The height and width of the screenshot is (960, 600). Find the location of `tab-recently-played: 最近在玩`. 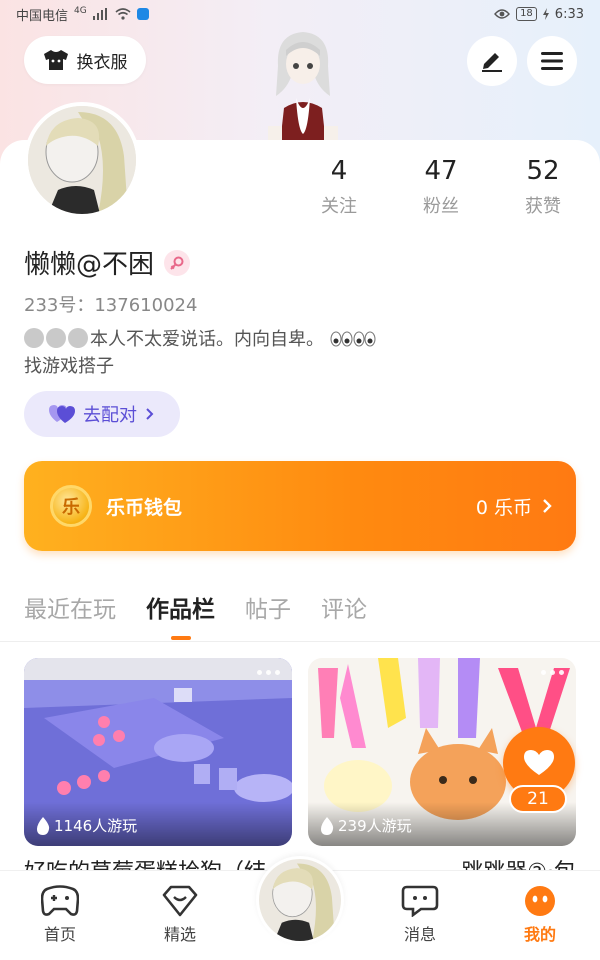

tab-recently-played: 最近在玩 is located at coordinates (70, 610).